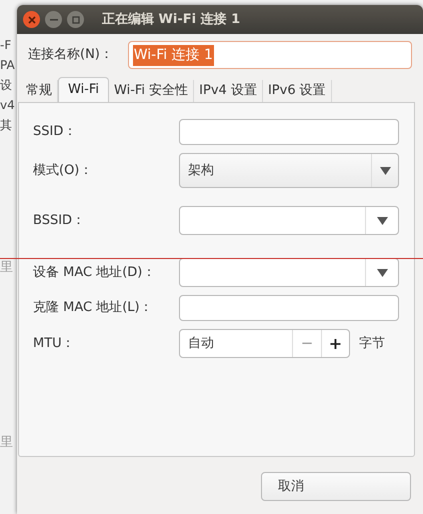  I want to click on field-label: 模式(O)：, so click(63, 171).